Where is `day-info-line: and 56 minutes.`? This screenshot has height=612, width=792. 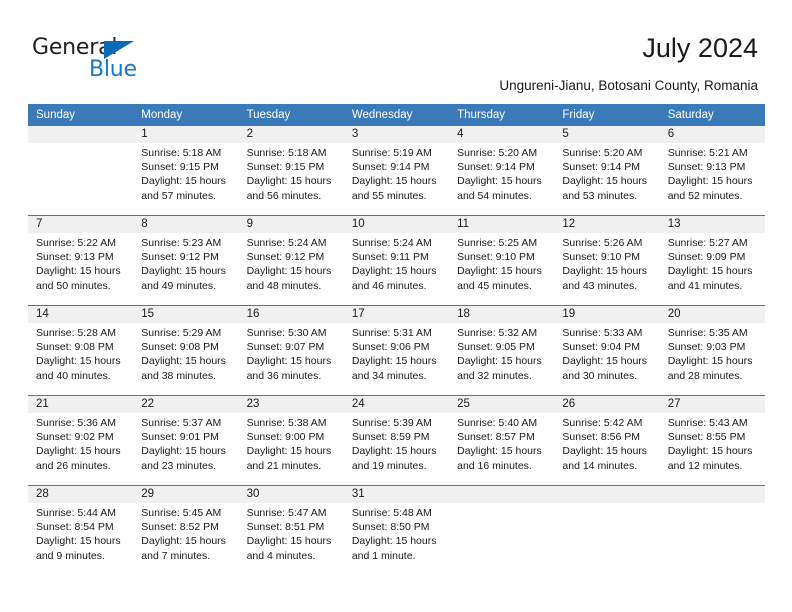 day-info-line: and 56 minutes. is located at coordinates (284, 195).